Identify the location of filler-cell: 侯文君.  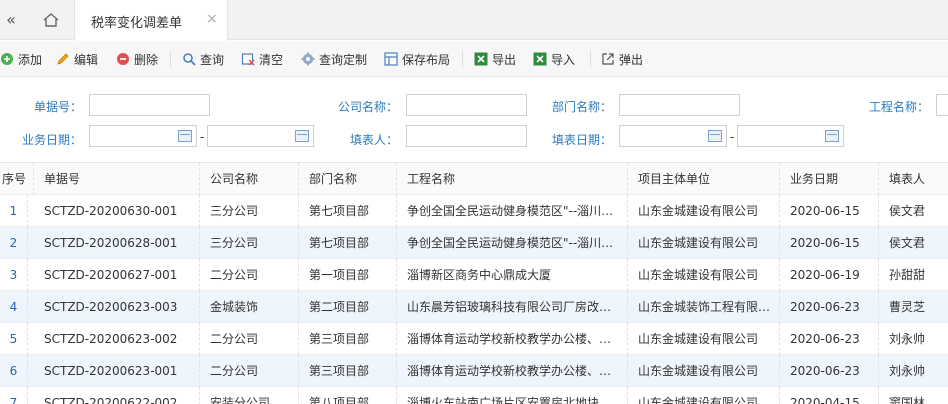
(907, 211).